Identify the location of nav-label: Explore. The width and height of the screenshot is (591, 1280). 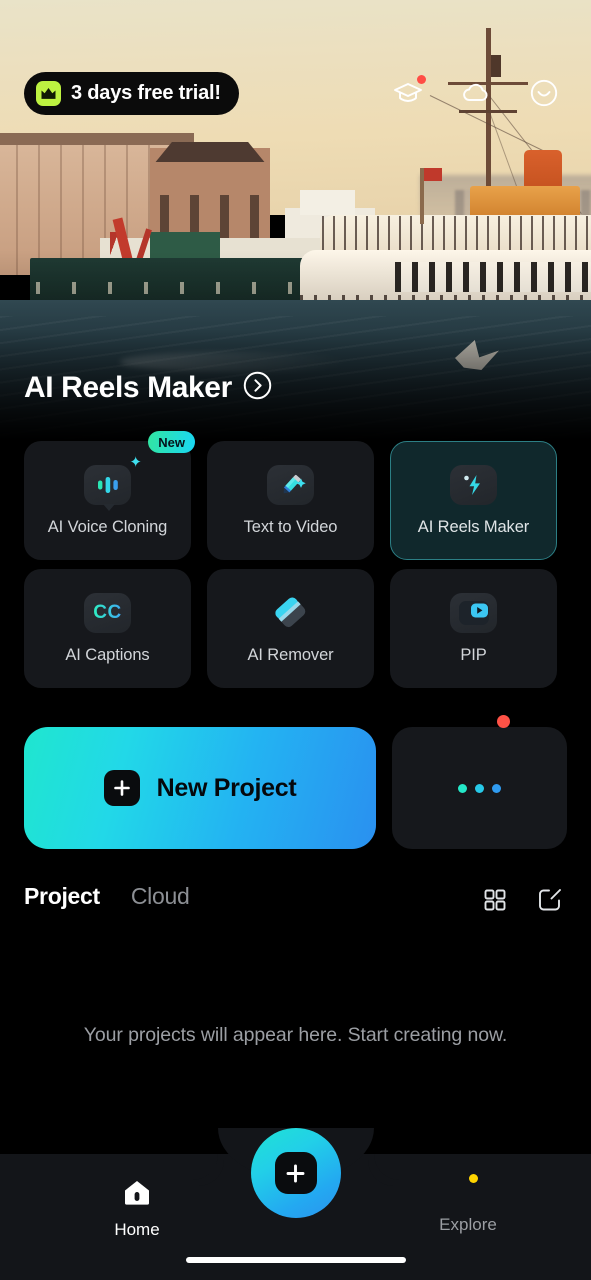
(468, 1224).